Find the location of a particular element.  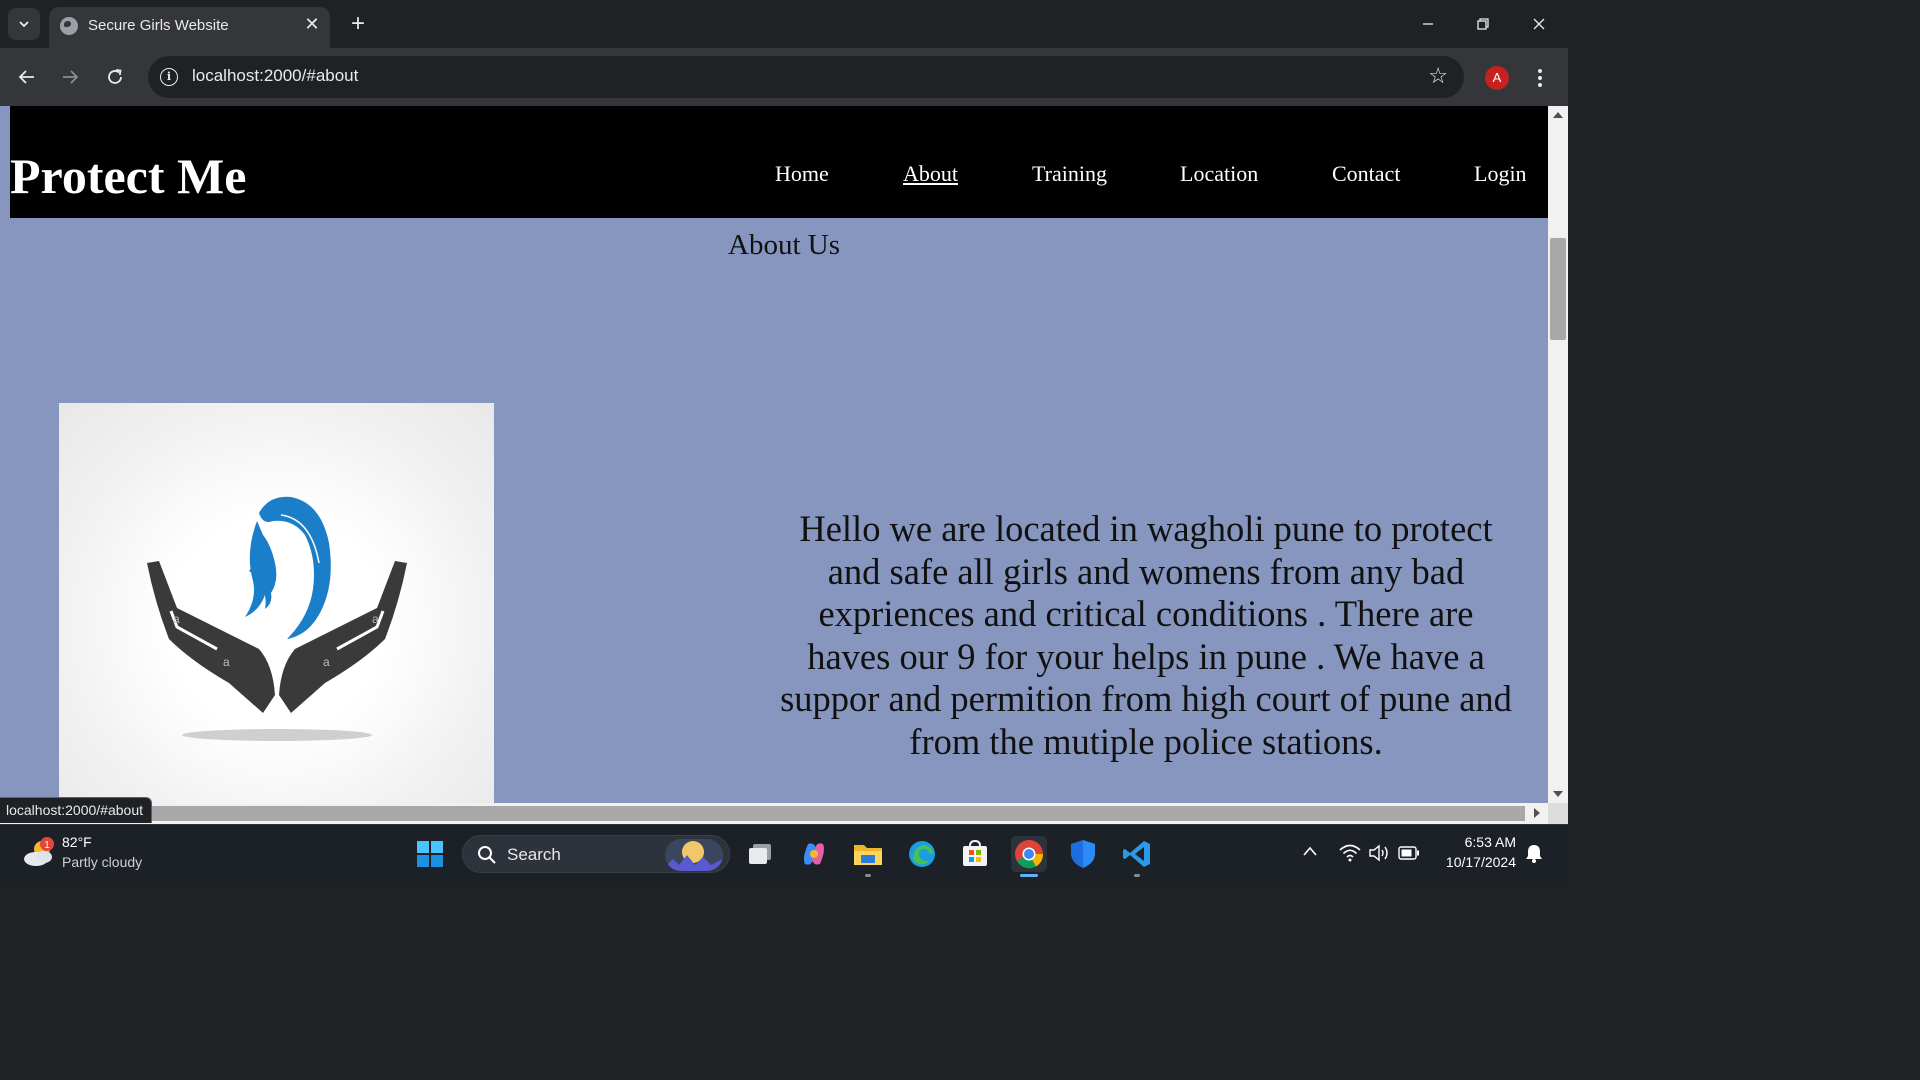

browser-tab: Secure Girls Website ✕ is located at coordinates (189, 27).